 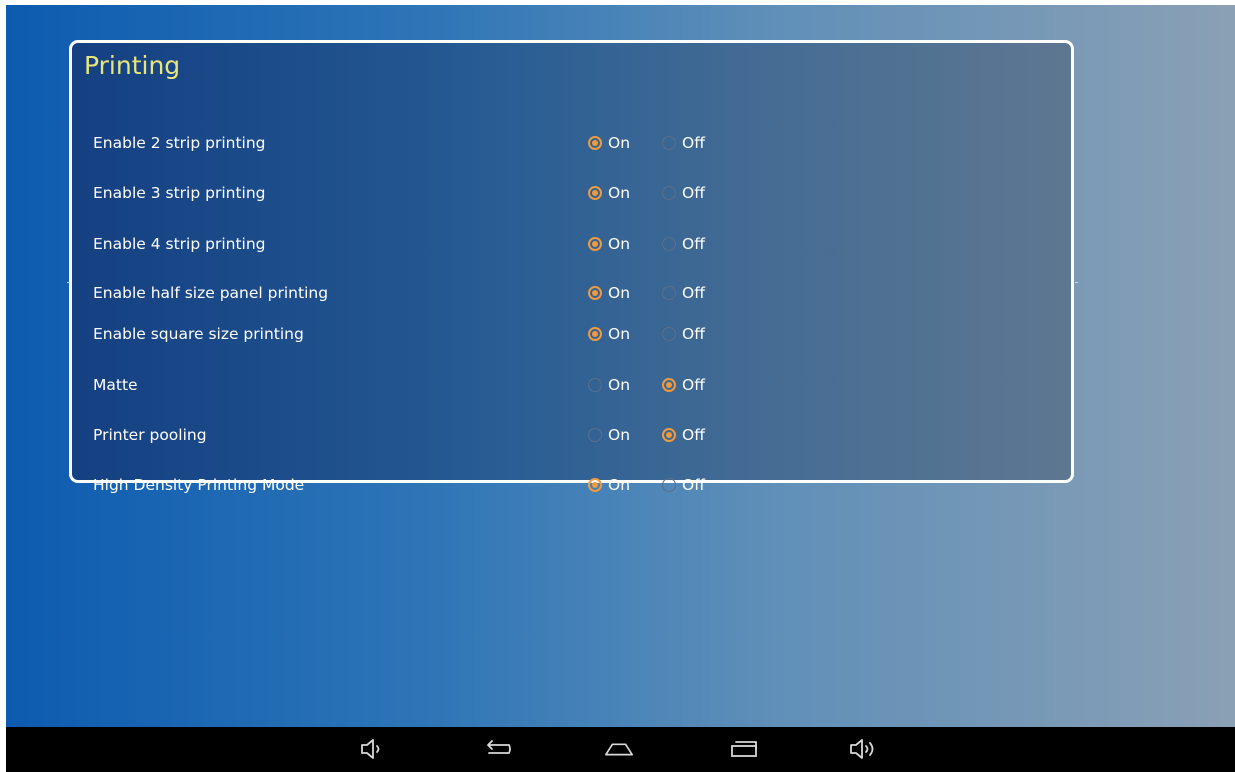 I want to click on panel-title: Printing, so click(x=132, y=65).